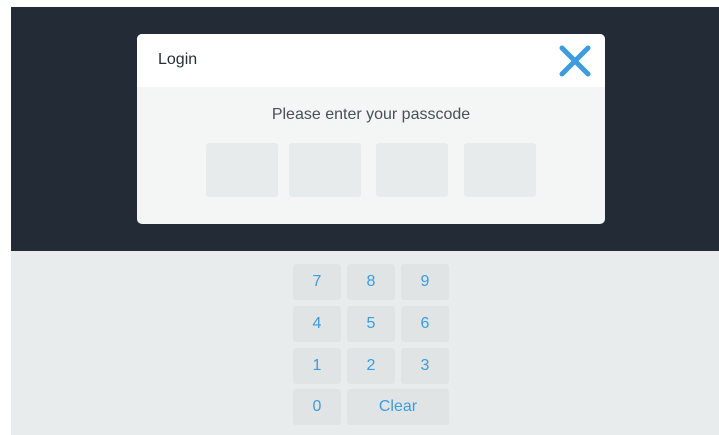 The height and width of the screenshot is (435, 719). I want to click on key-2: 2, so click(371, 366).